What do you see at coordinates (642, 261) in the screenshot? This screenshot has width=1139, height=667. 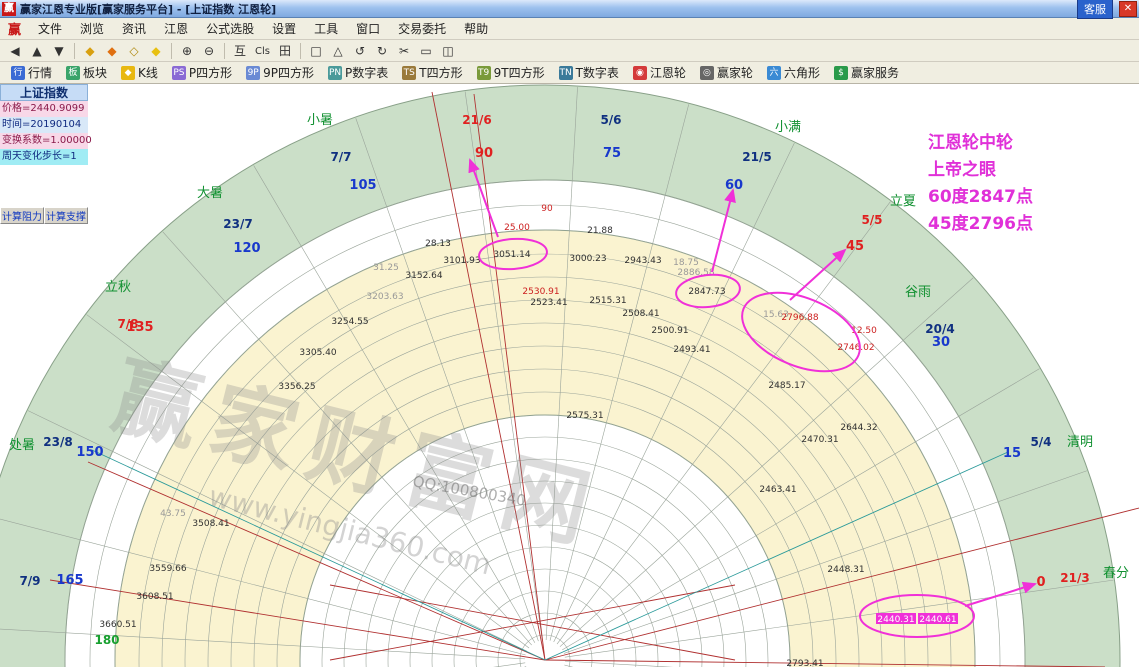 I see `svg-text: 2943.43` at bounding box center [642, 261].